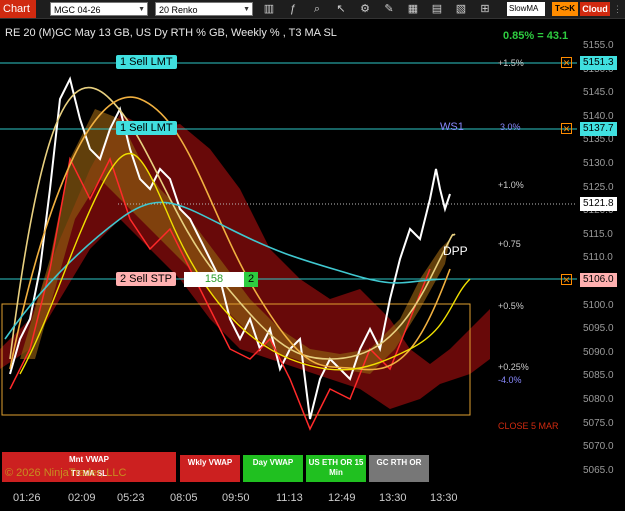 Image resolution: width=625 pixels, height=511 pixels. Describe the element at coordinates (251, 279) in the screenshot. I see `stop-order-count: 2` at that location.